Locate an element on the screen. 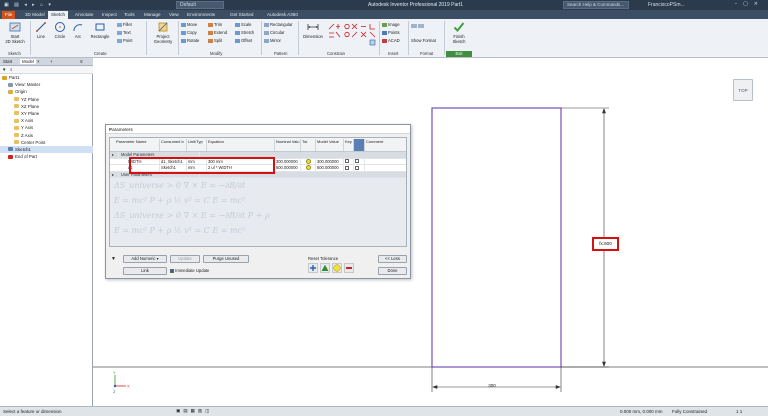  quick-access-toolbar: ▣ ▤ ◂ ▸ ⌂ ▾ is located at coordinates (28, 5).